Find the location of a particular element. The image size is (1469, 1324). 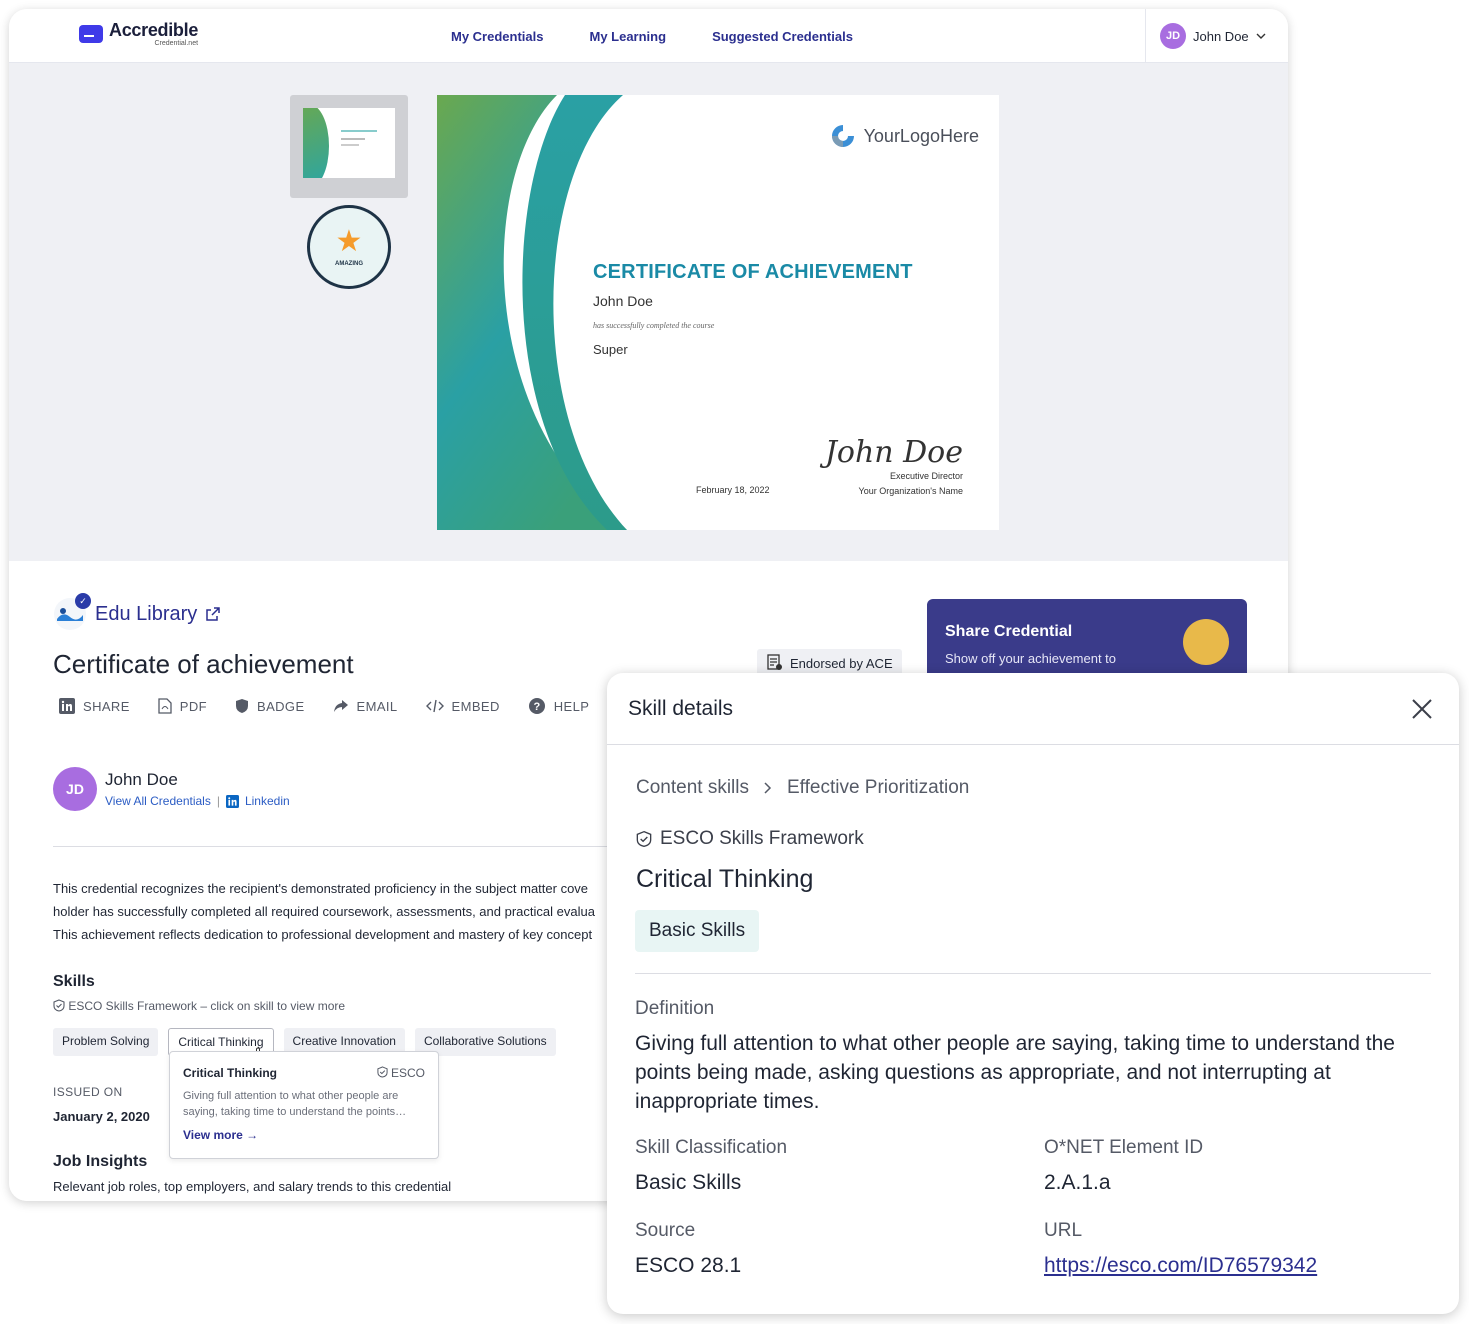

certificate-completed-text: has successfully completed the course is located at coordinates (654, 325).